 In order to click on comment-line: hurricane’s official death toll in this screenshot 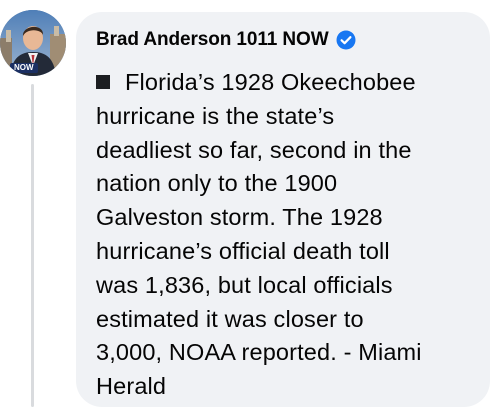, I will do `click(243, 250)`.